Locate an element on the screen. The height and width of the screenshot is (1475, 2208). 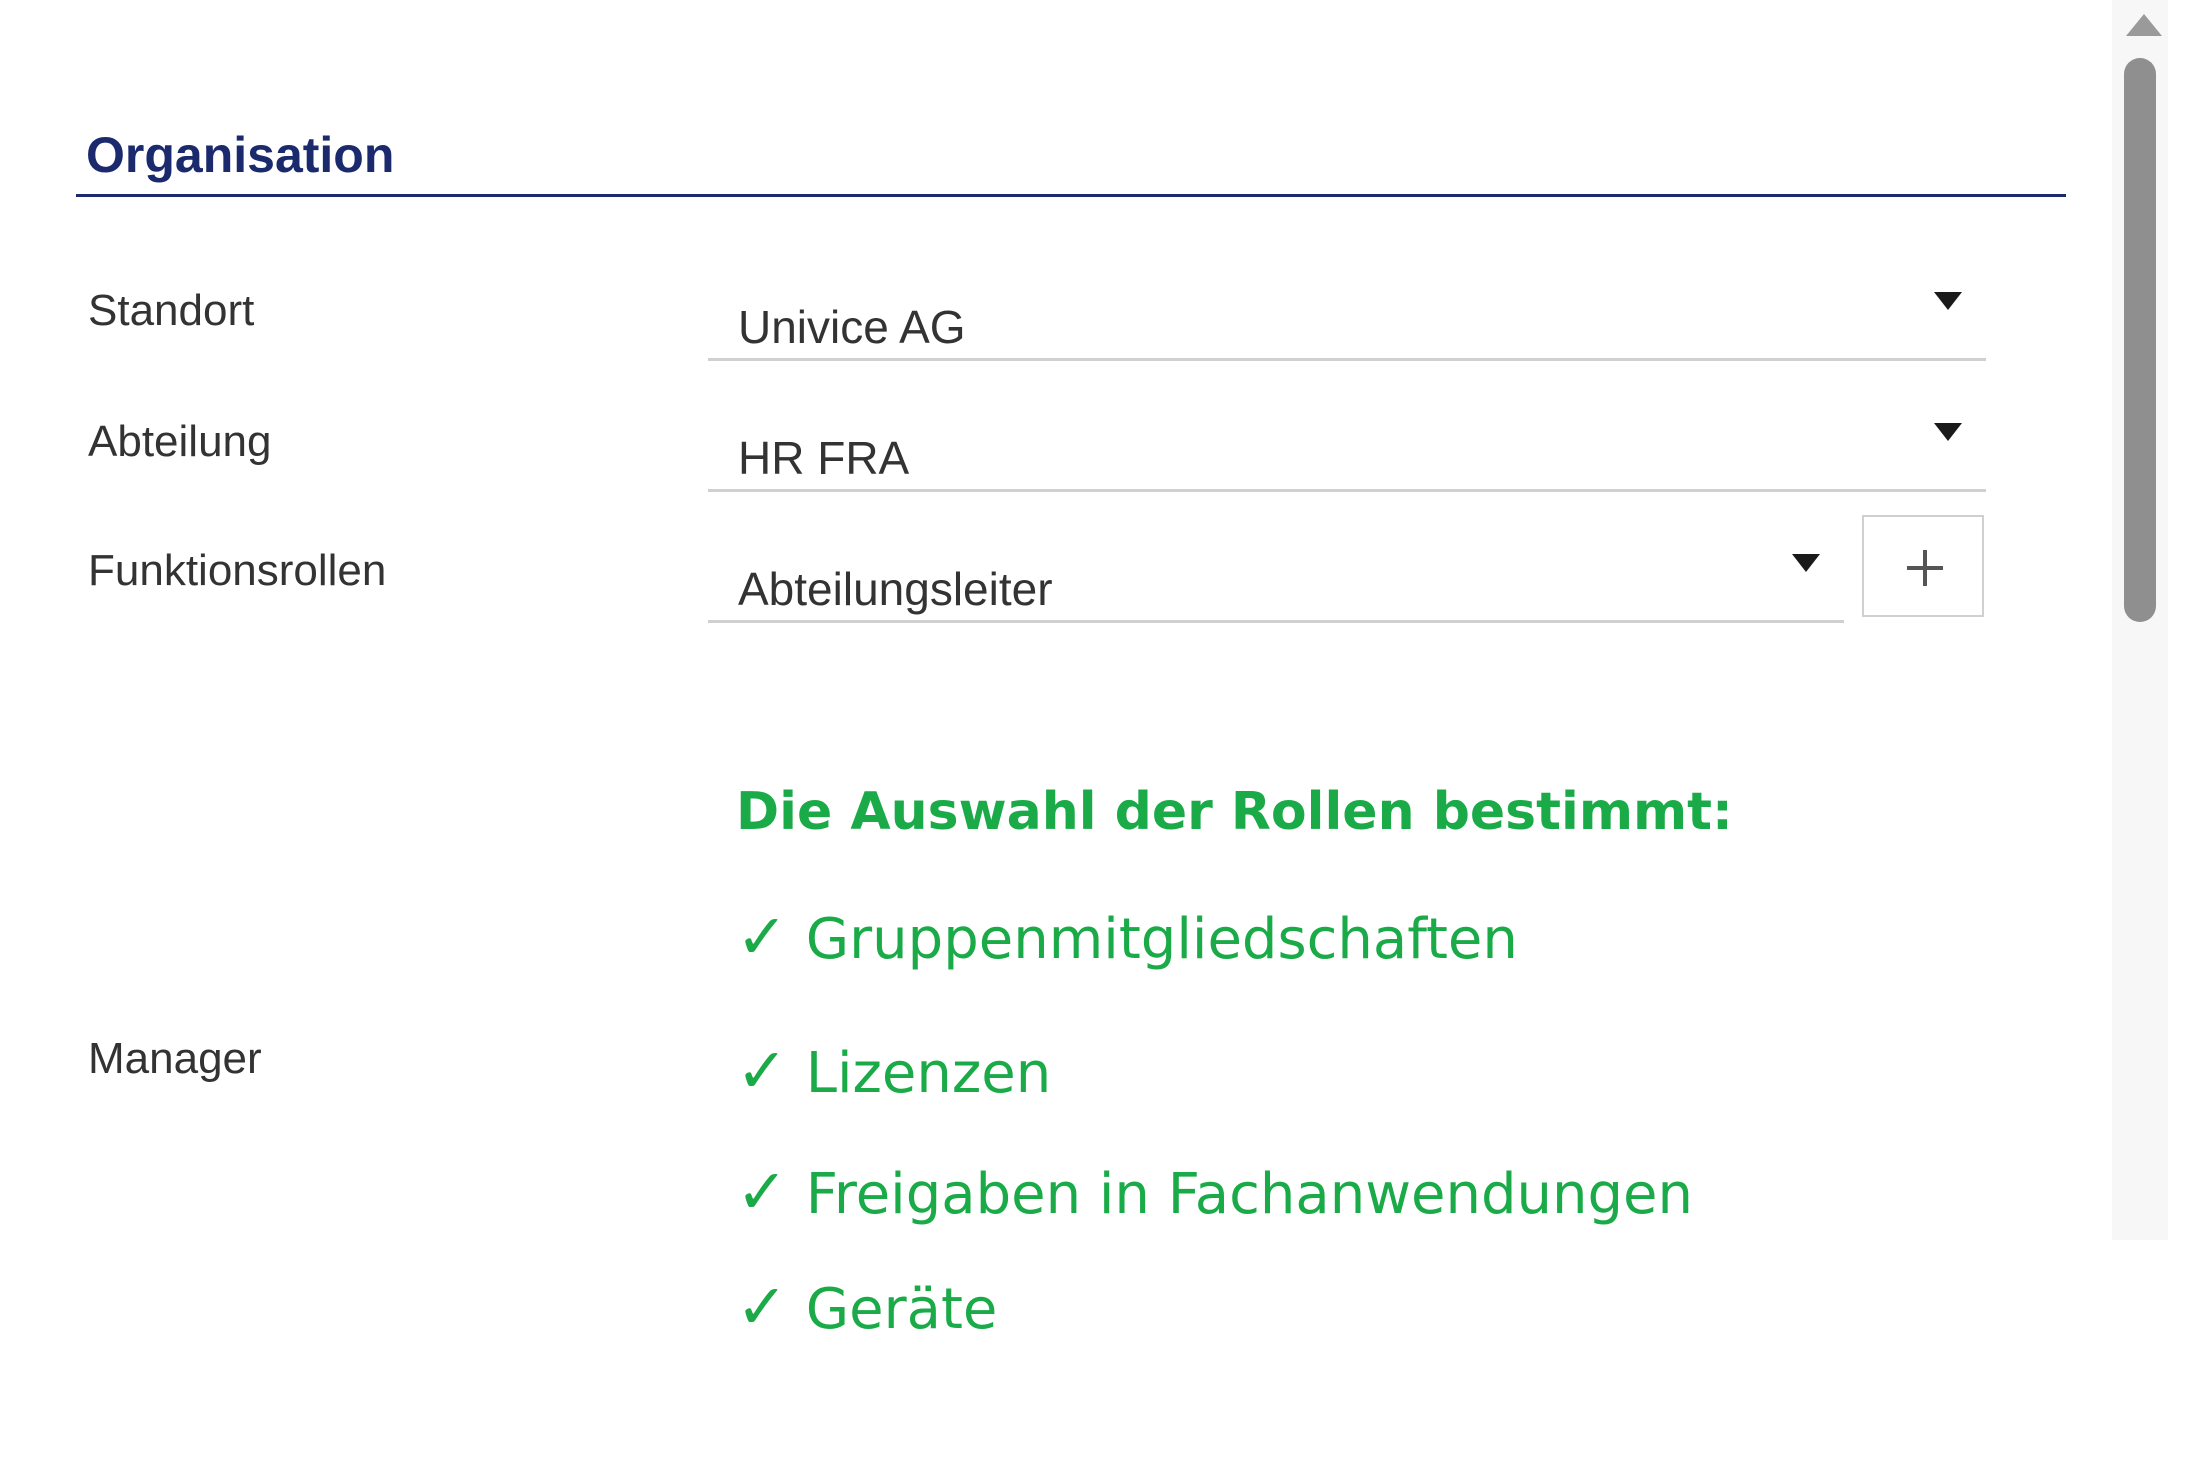
plus-icon is located at coordinates (1925, 568).